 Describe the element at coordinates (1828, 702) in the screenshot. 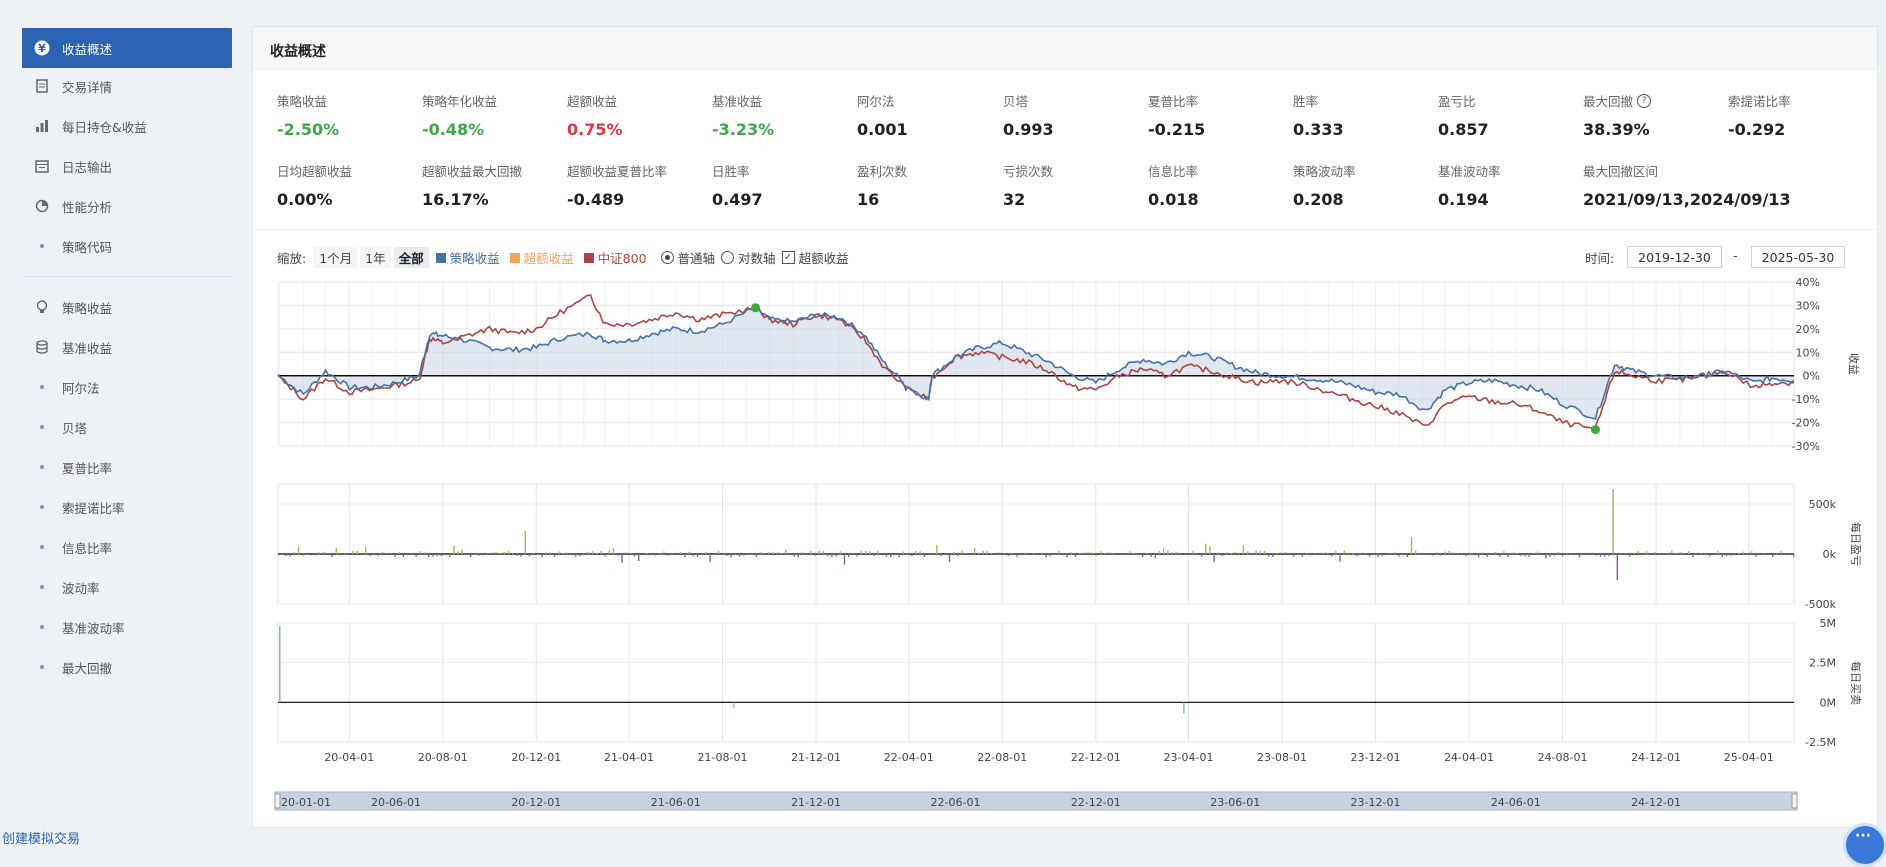

I see `y-tick-label: 0M` at that location.